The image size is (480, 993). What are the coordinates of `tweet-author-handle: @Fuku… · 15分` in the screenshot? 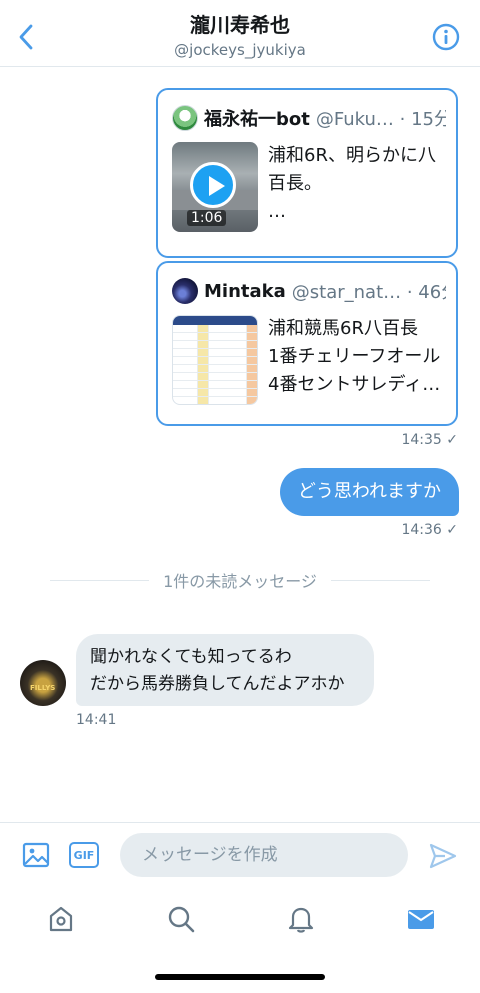 It's located at (380, 119).